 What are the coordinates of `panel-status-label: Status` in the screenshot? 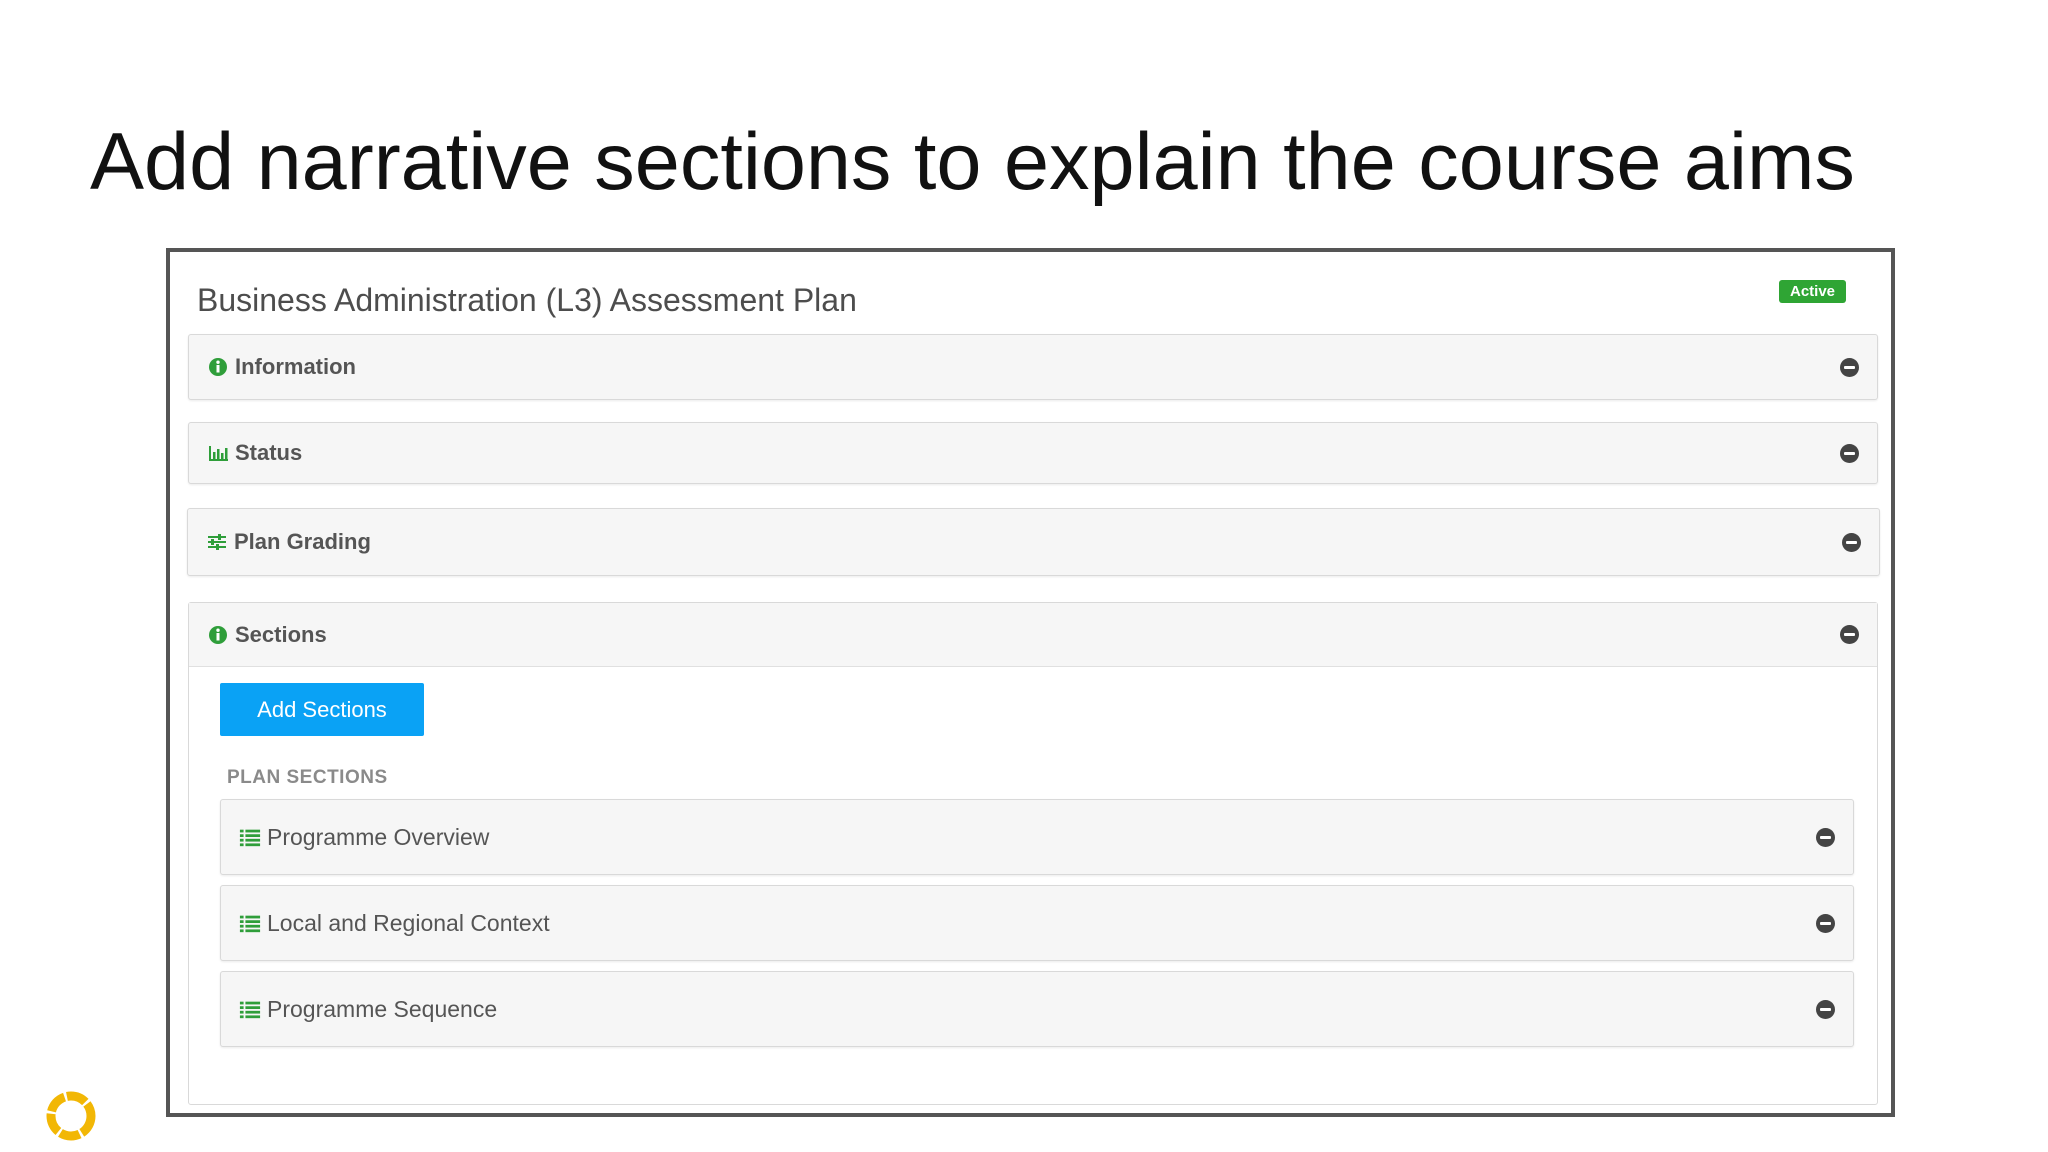 It's located at (269, 452).